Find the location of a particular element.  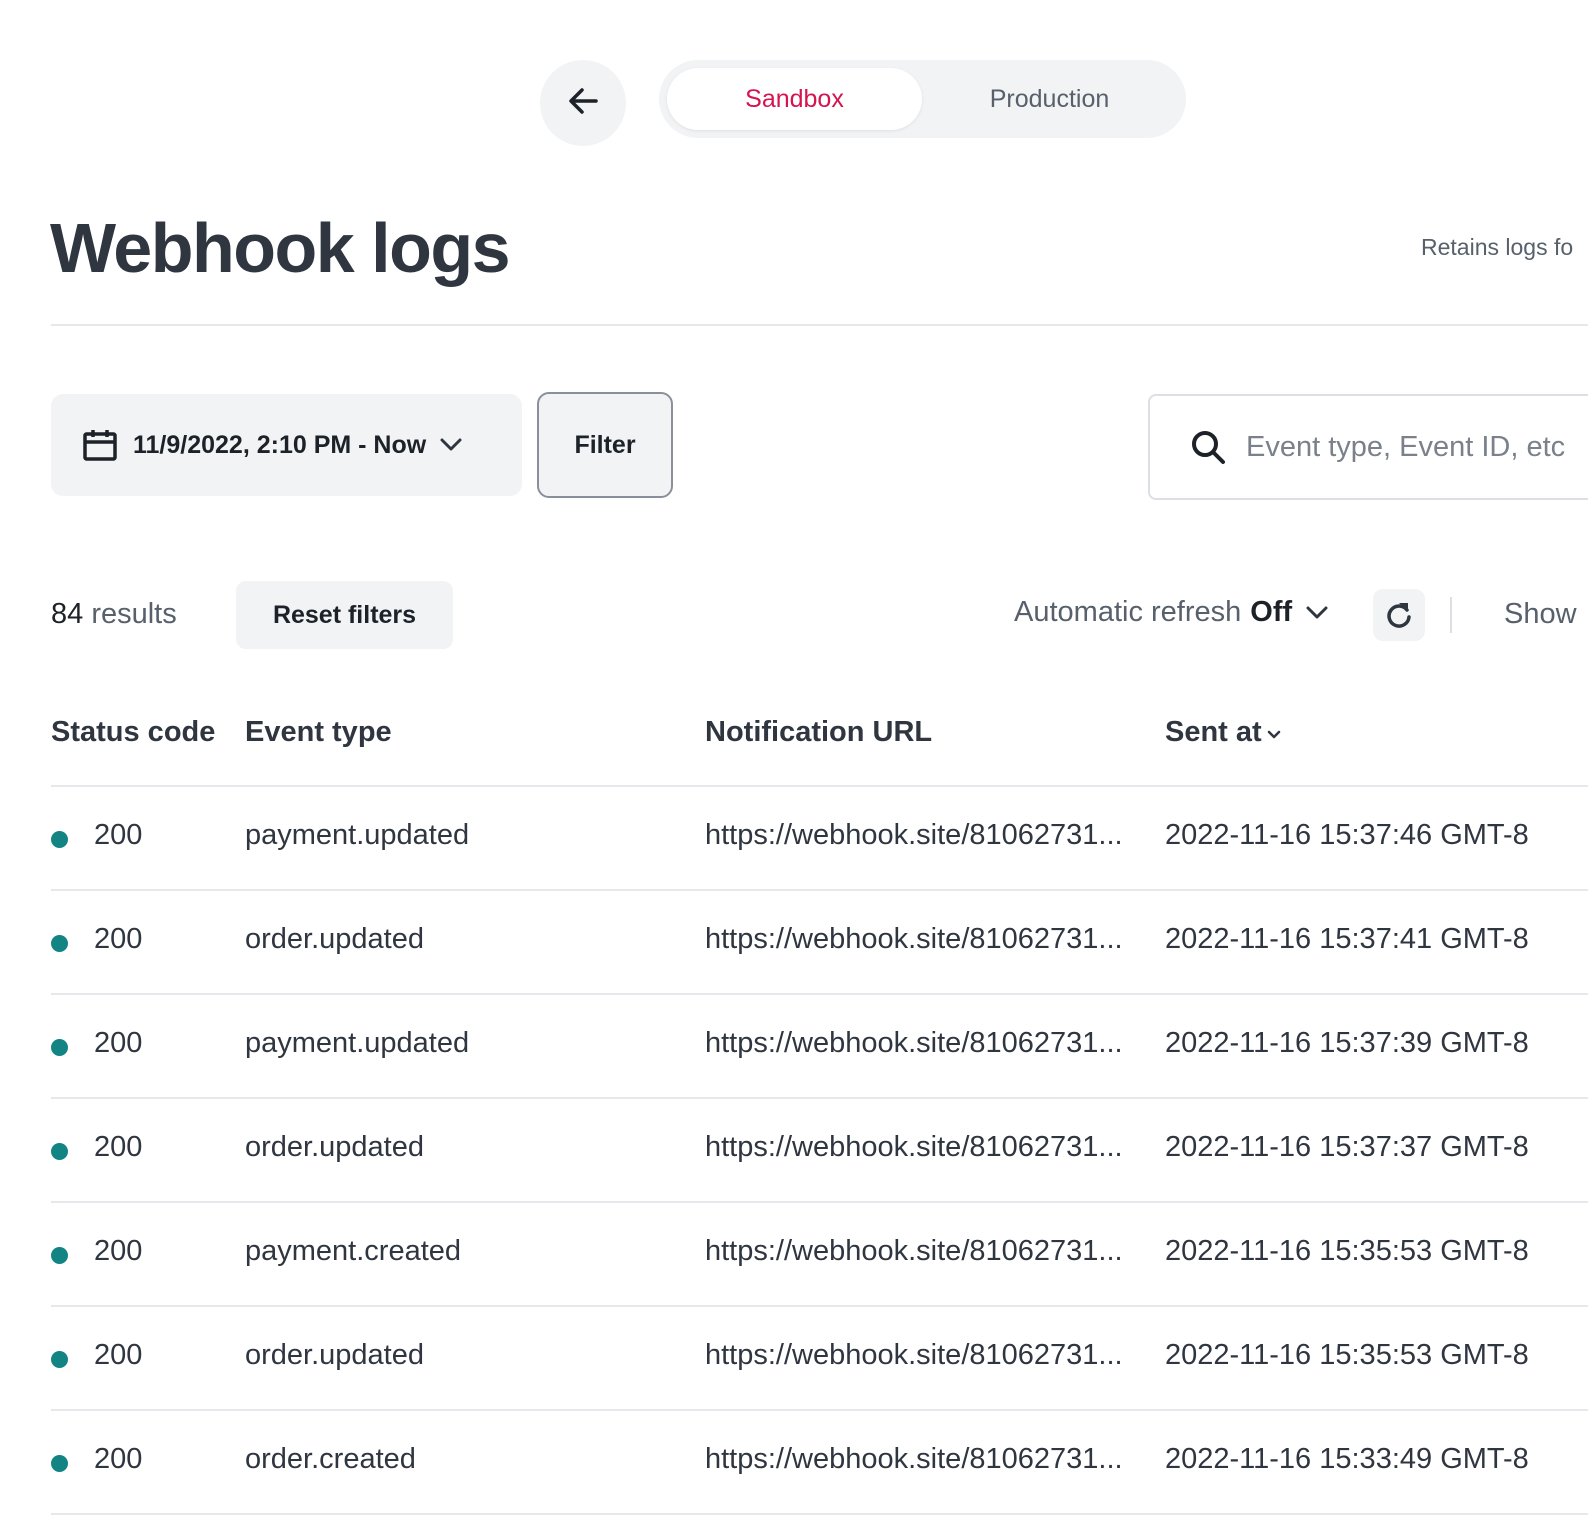

column-header-status-code: Status code is located at coordinates (133, 732).